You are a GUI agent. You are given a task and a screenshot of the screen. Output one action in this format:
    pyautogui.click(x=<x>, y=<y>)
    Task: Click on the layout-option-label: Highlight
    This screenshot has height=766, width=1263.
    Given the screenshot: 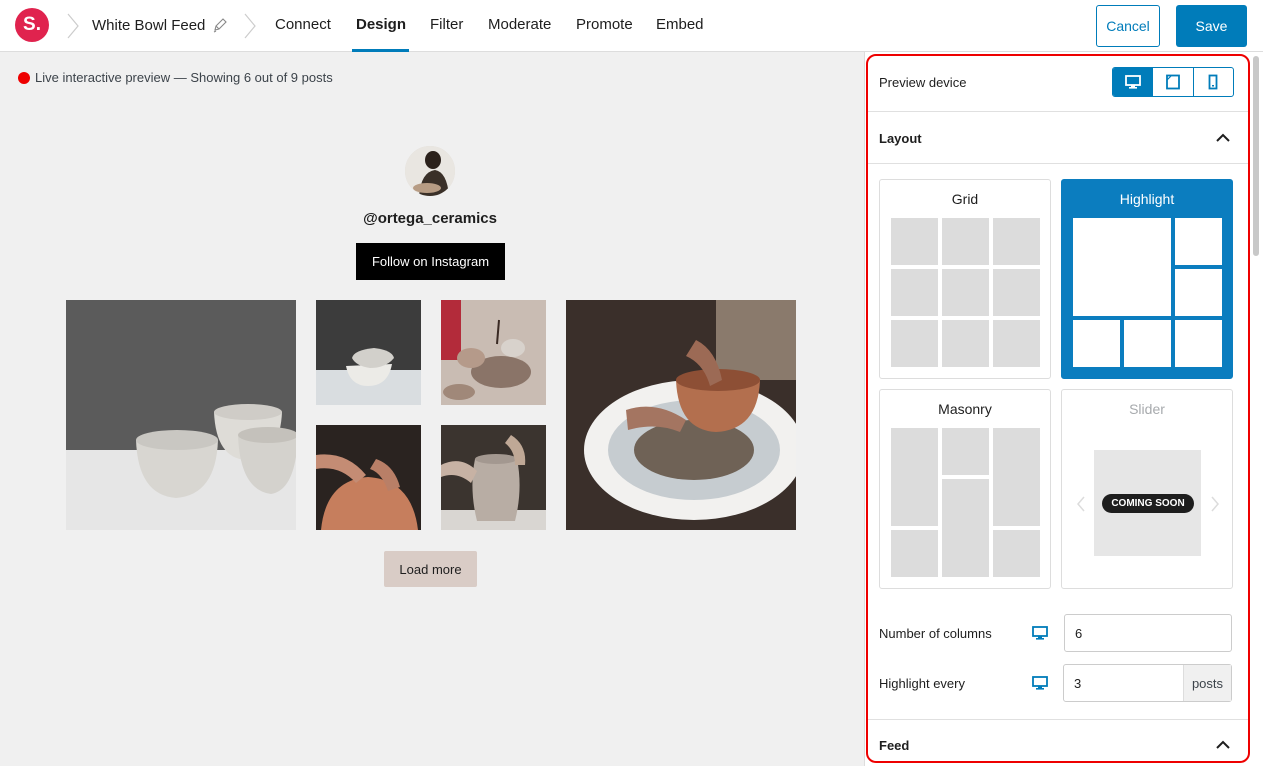 What is the action you would take?
    pyautogui.click(x=1147, y=199)
    